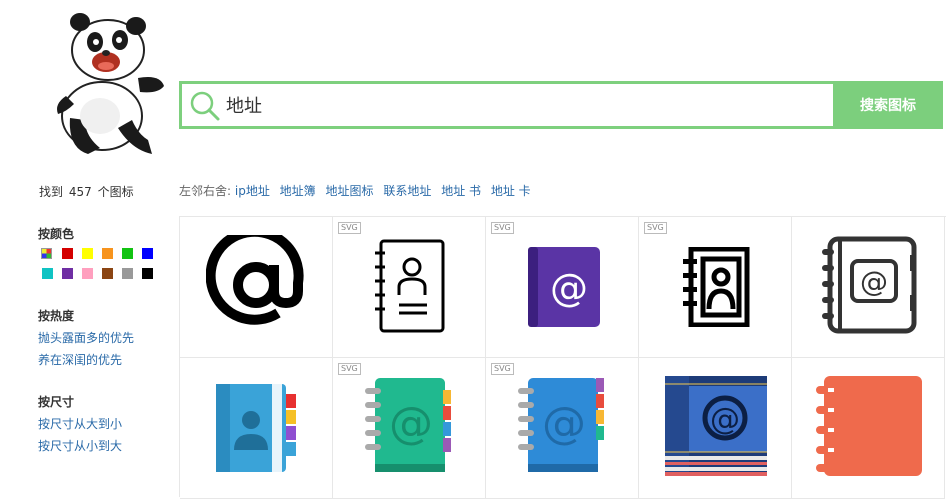  I want to click on size-option-asc: 按尺寸从小到大, so click(80, 445).